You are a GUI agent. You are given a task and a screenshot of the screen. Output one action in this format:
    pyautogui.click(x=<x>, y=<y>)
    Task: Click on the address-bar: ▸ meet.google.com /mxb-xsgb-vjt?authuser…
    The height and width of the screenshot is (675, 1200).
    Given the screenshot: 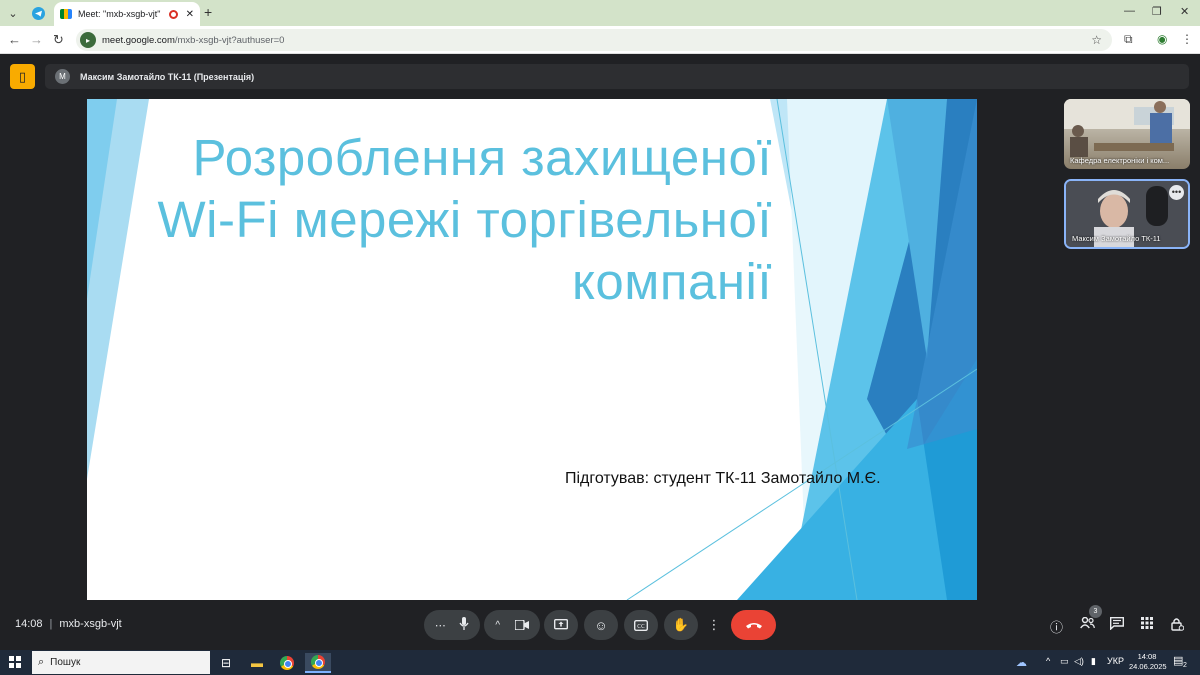 What is the action you would take?
    pyautogui.click(x=594, y=40)
    